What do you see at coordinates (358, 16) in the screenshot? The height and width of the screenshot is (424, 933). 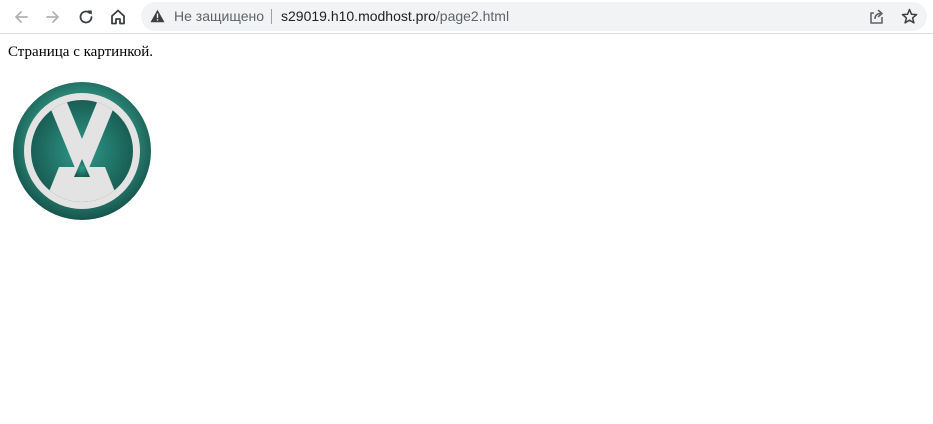 I see `url-host: s29019.h10.modhost.pro` at bounding box center [358, 16].